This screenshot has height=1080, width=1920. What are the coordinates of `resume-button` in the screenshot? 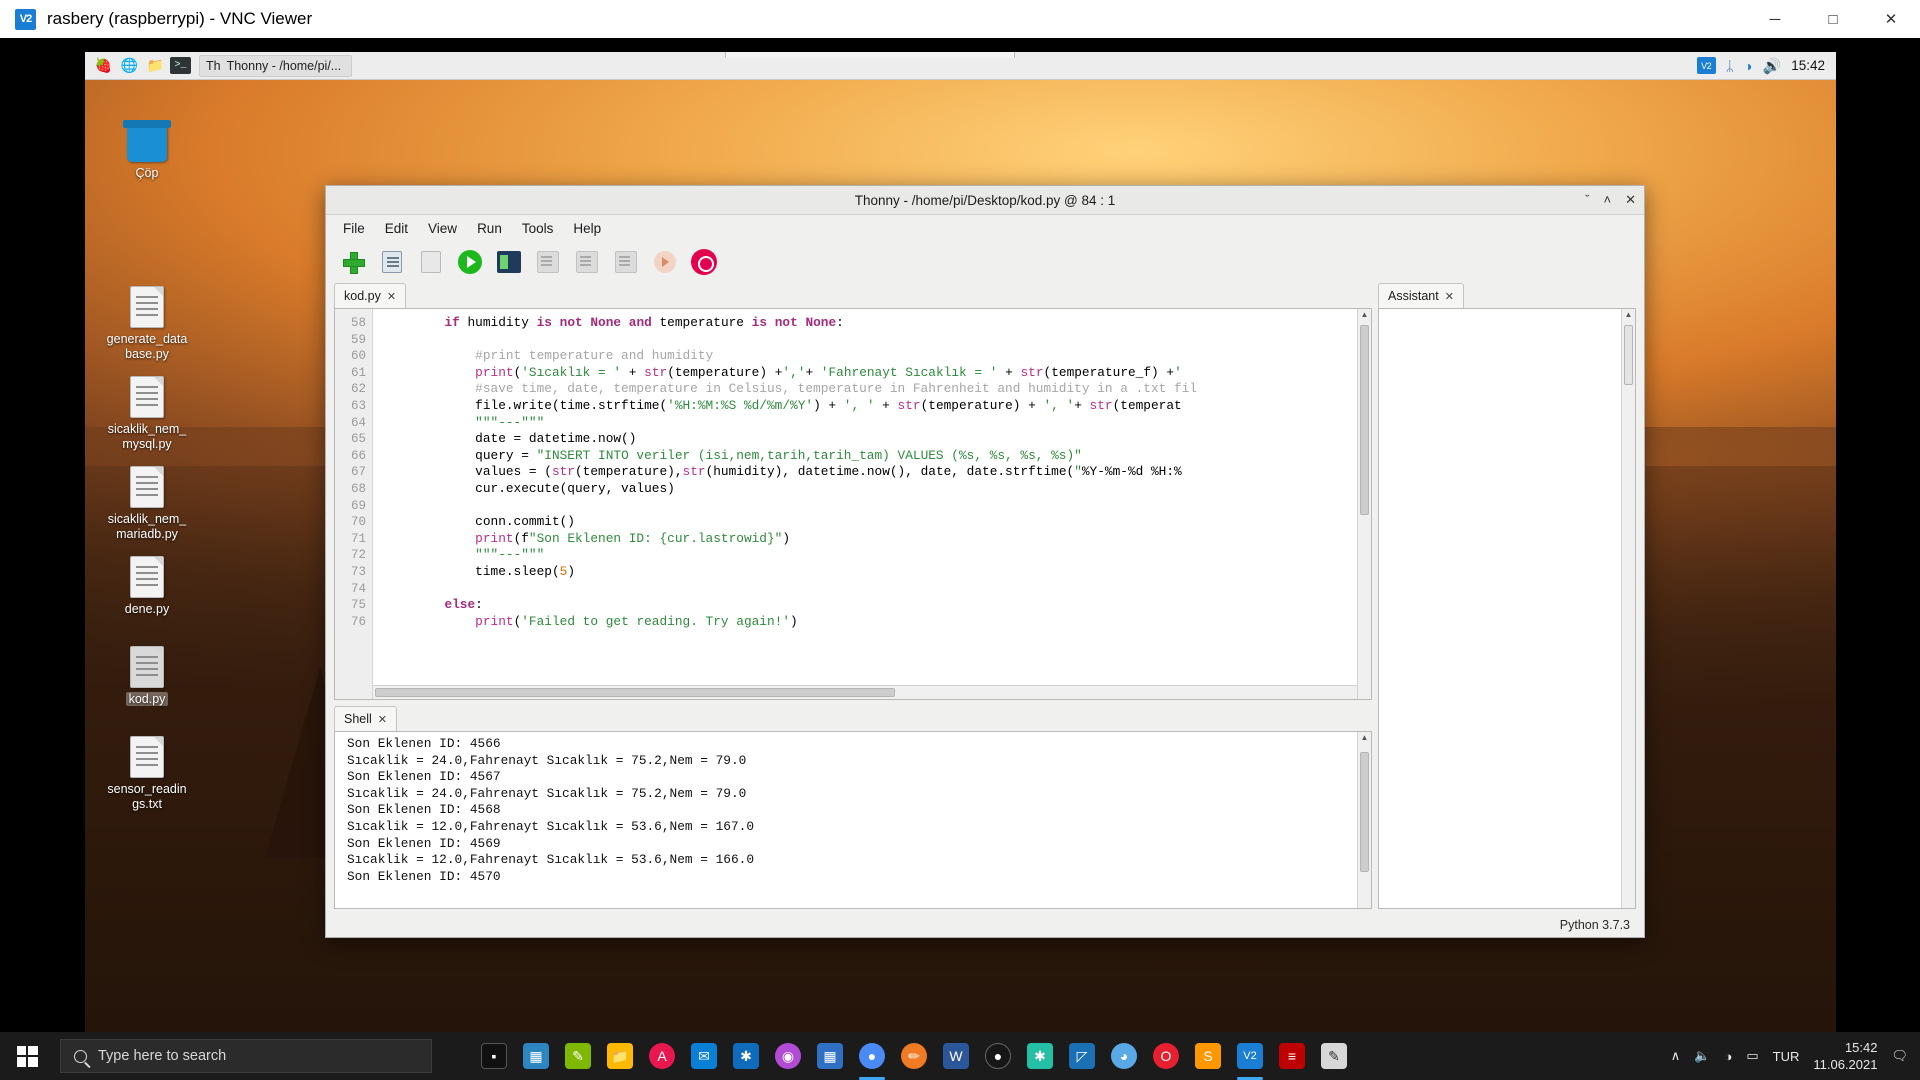 It's located at (665, 262).